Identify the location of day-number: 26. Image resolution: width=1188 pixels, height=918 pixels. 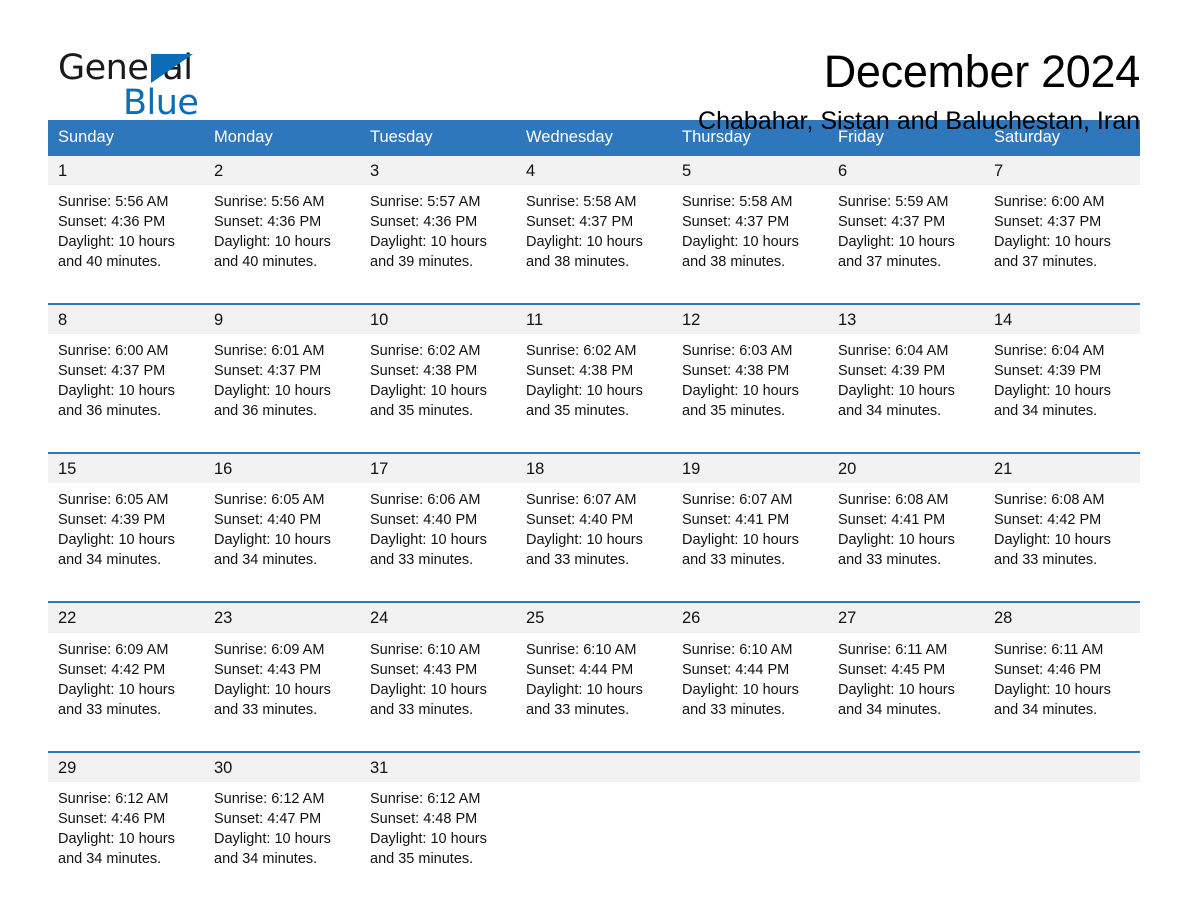
(750, 617).